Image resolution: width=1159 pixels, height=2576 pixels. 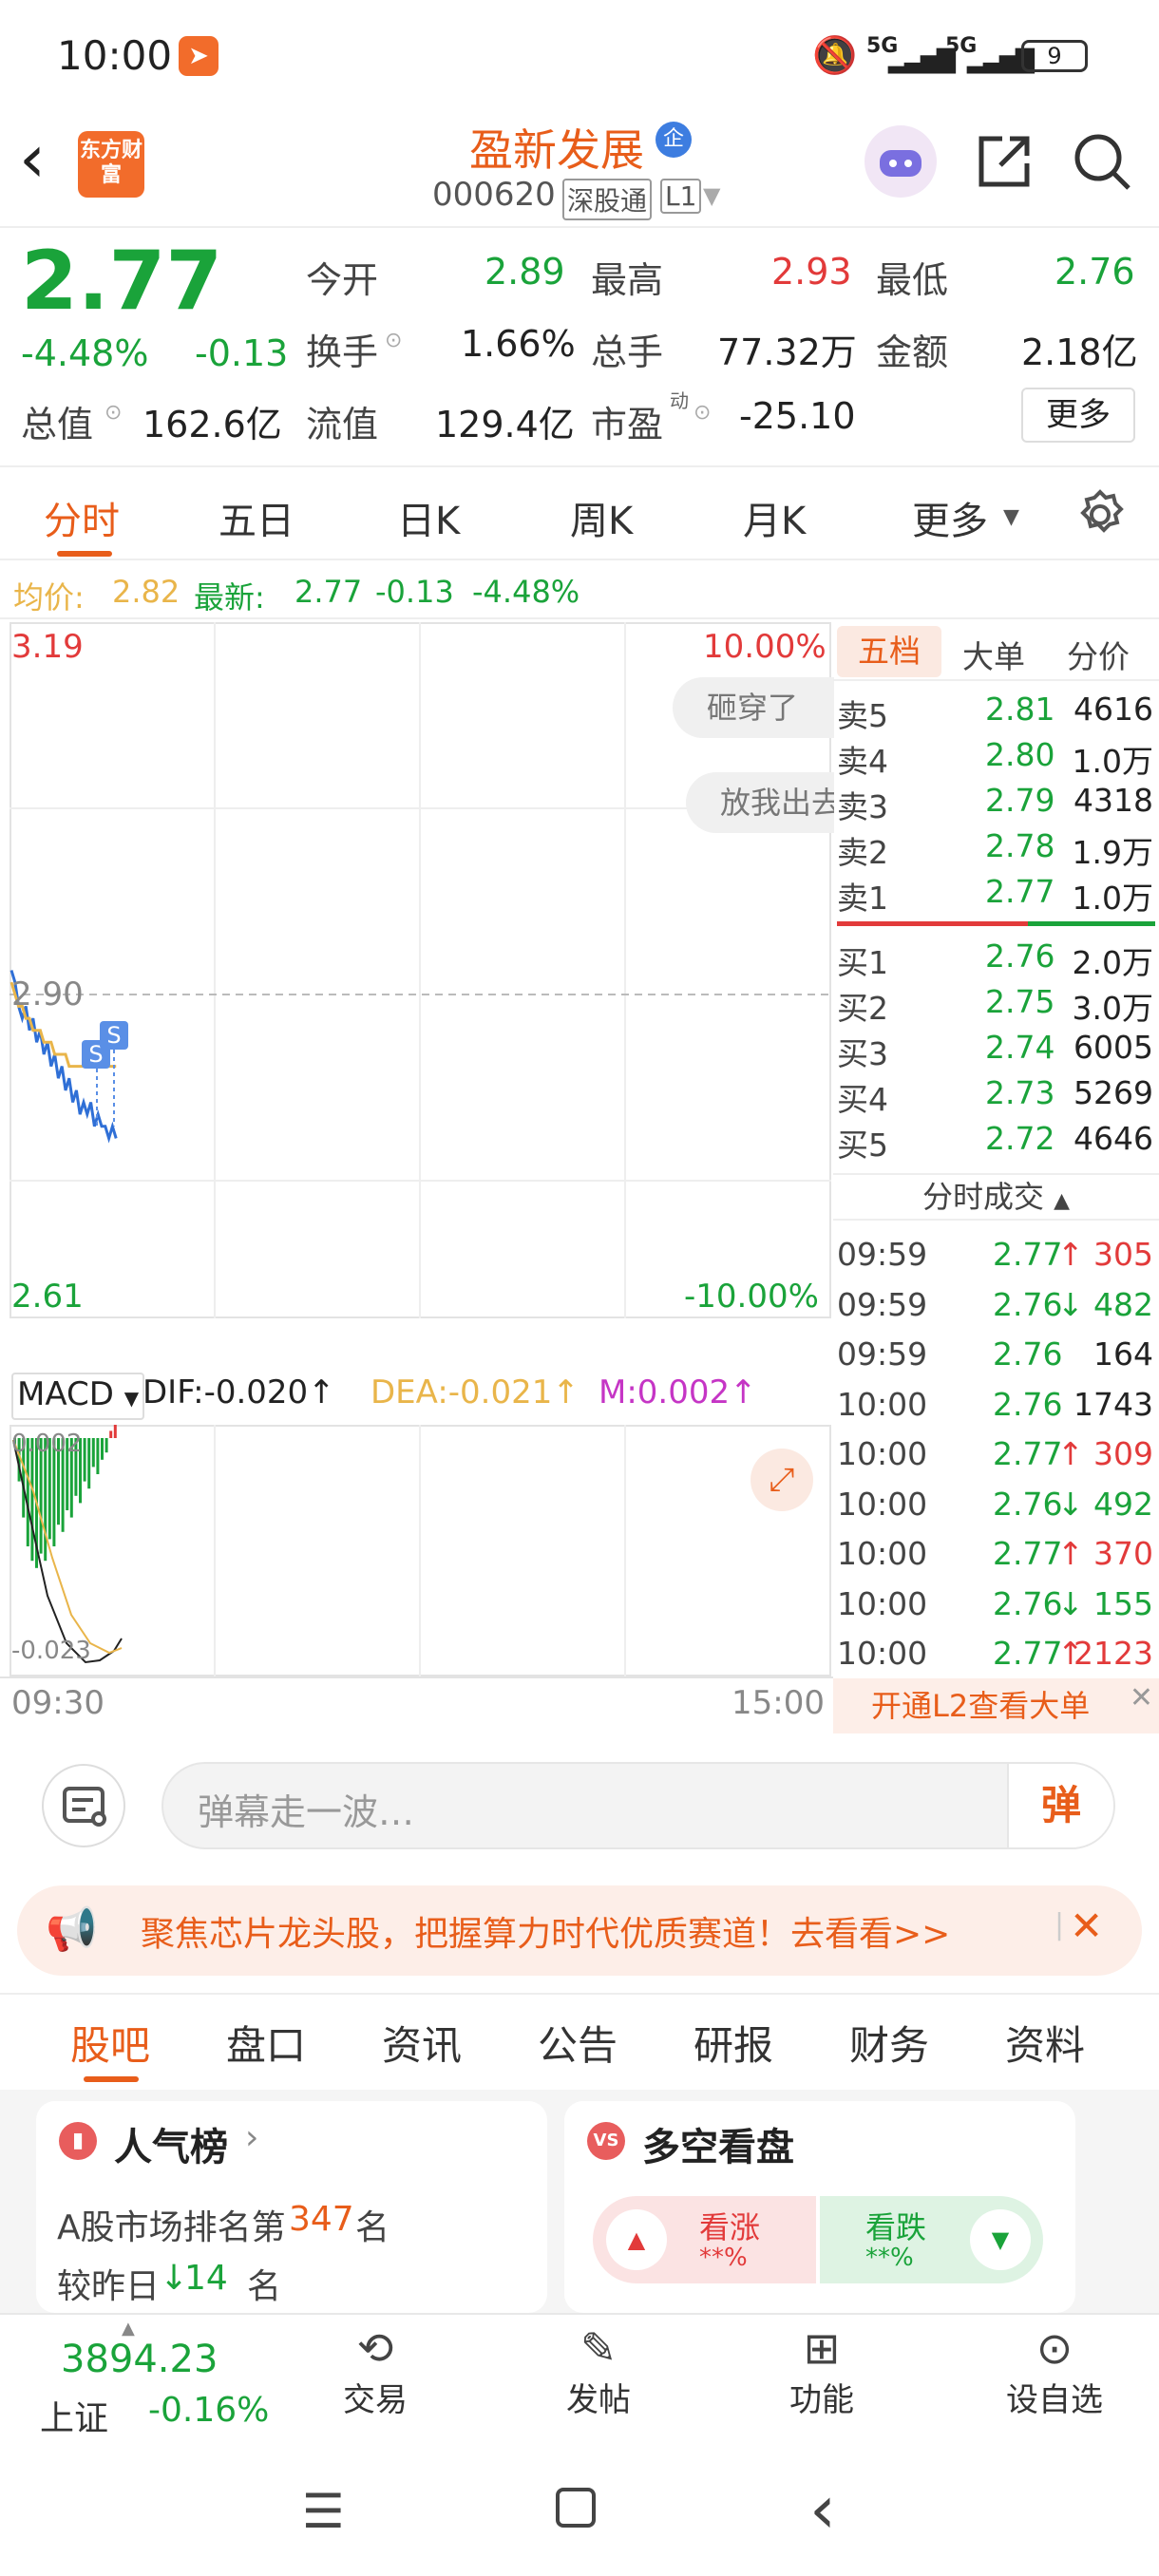 I want to click on ask-row: 卖4 2.80 1.0万, so click(x=996, y=757).